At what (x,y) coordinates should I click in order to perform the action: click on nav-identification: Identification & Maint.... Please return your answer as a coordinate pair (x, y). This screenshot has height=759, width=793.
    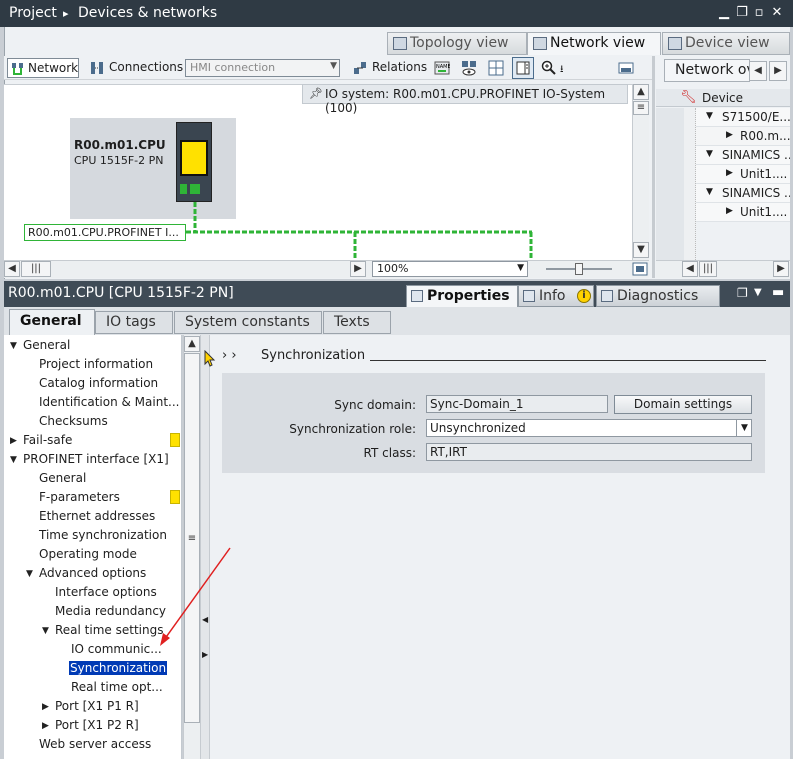
    Looking at the image, I should click on (109, 402).